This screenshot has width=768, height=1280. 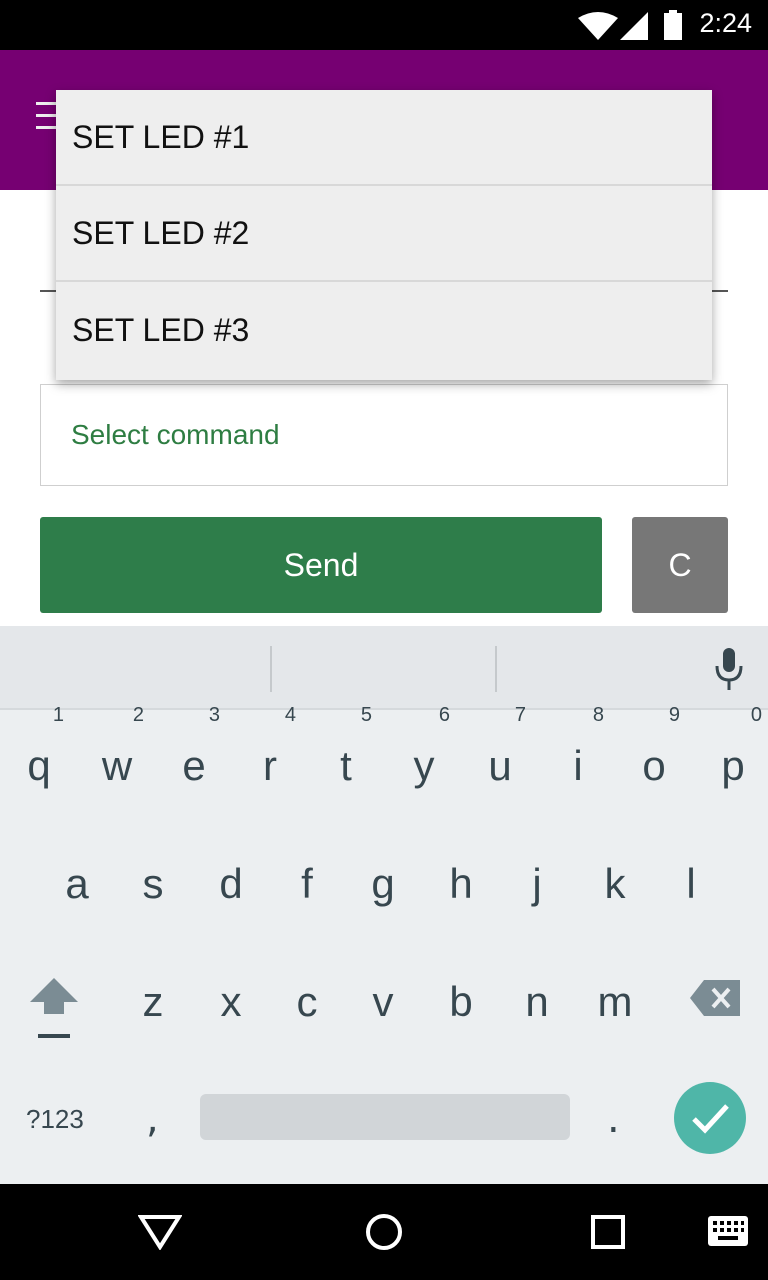 I want to click on symbols-key: ?123, so click(x=55, y=1119).